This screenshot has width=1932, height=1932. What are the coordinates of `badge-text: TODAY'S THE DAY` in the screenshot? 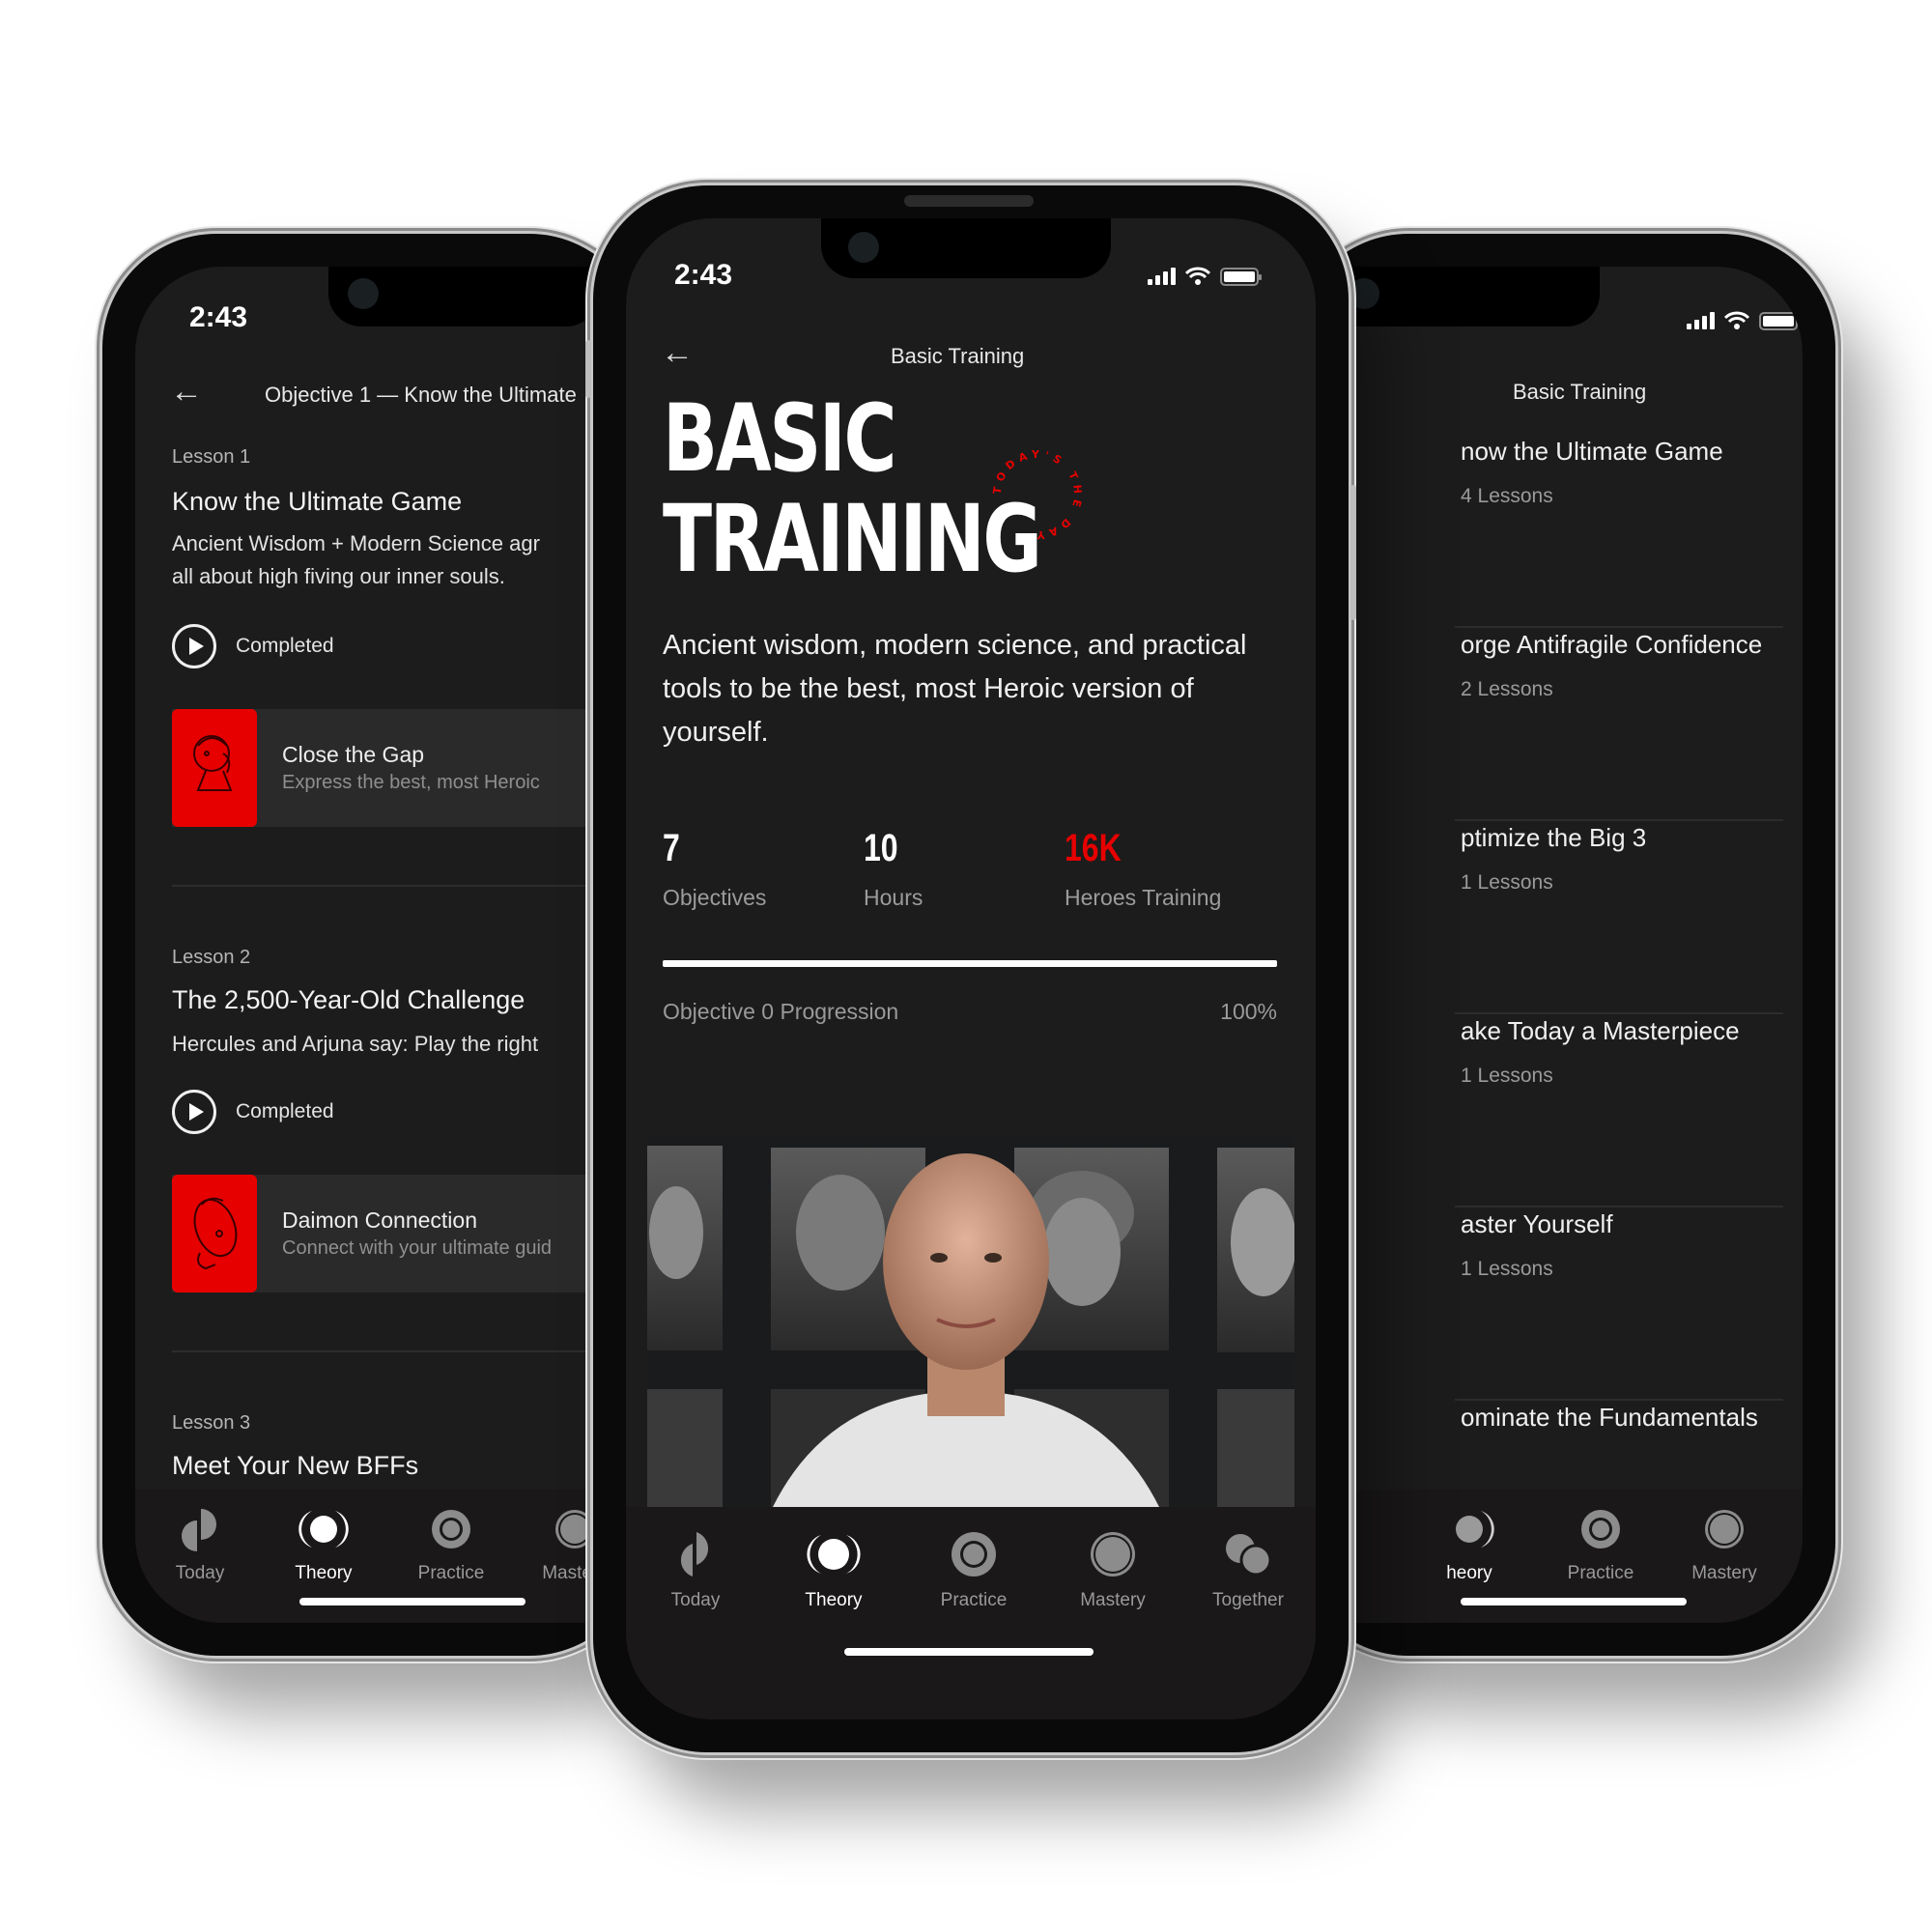 It's located at (1035, 494).